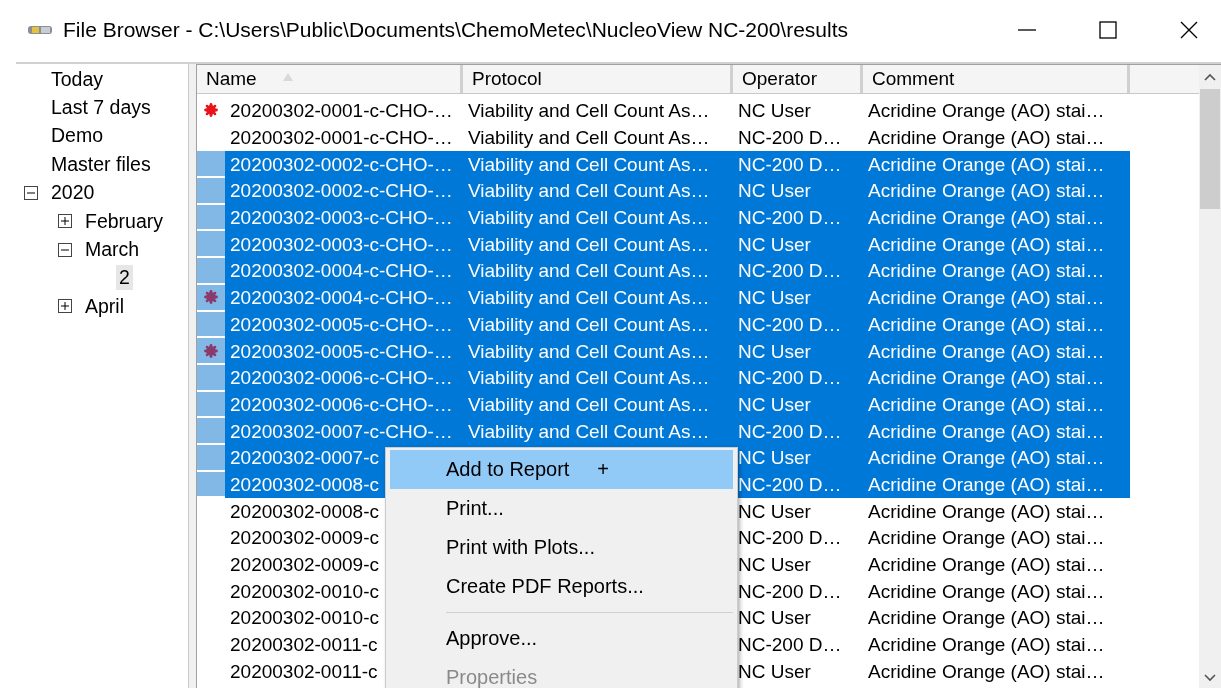 Image resolution: width=1221 pixels, height=688 pixels. I want to click on file-name: 20200302-0007-c, so click(304, 458).